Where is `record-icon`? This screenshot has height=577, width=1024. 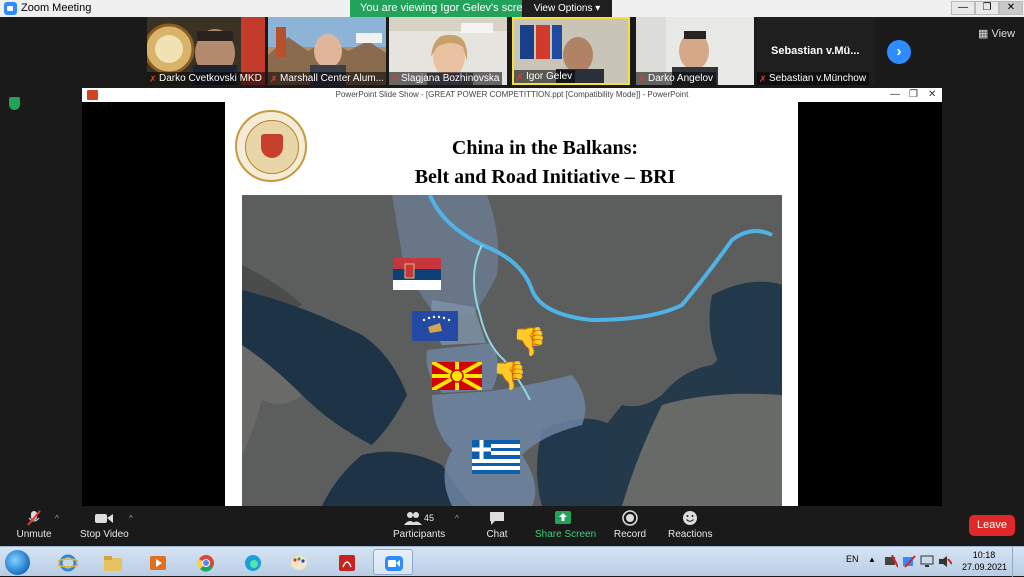
record-icon is located at coordinates (630, 518).